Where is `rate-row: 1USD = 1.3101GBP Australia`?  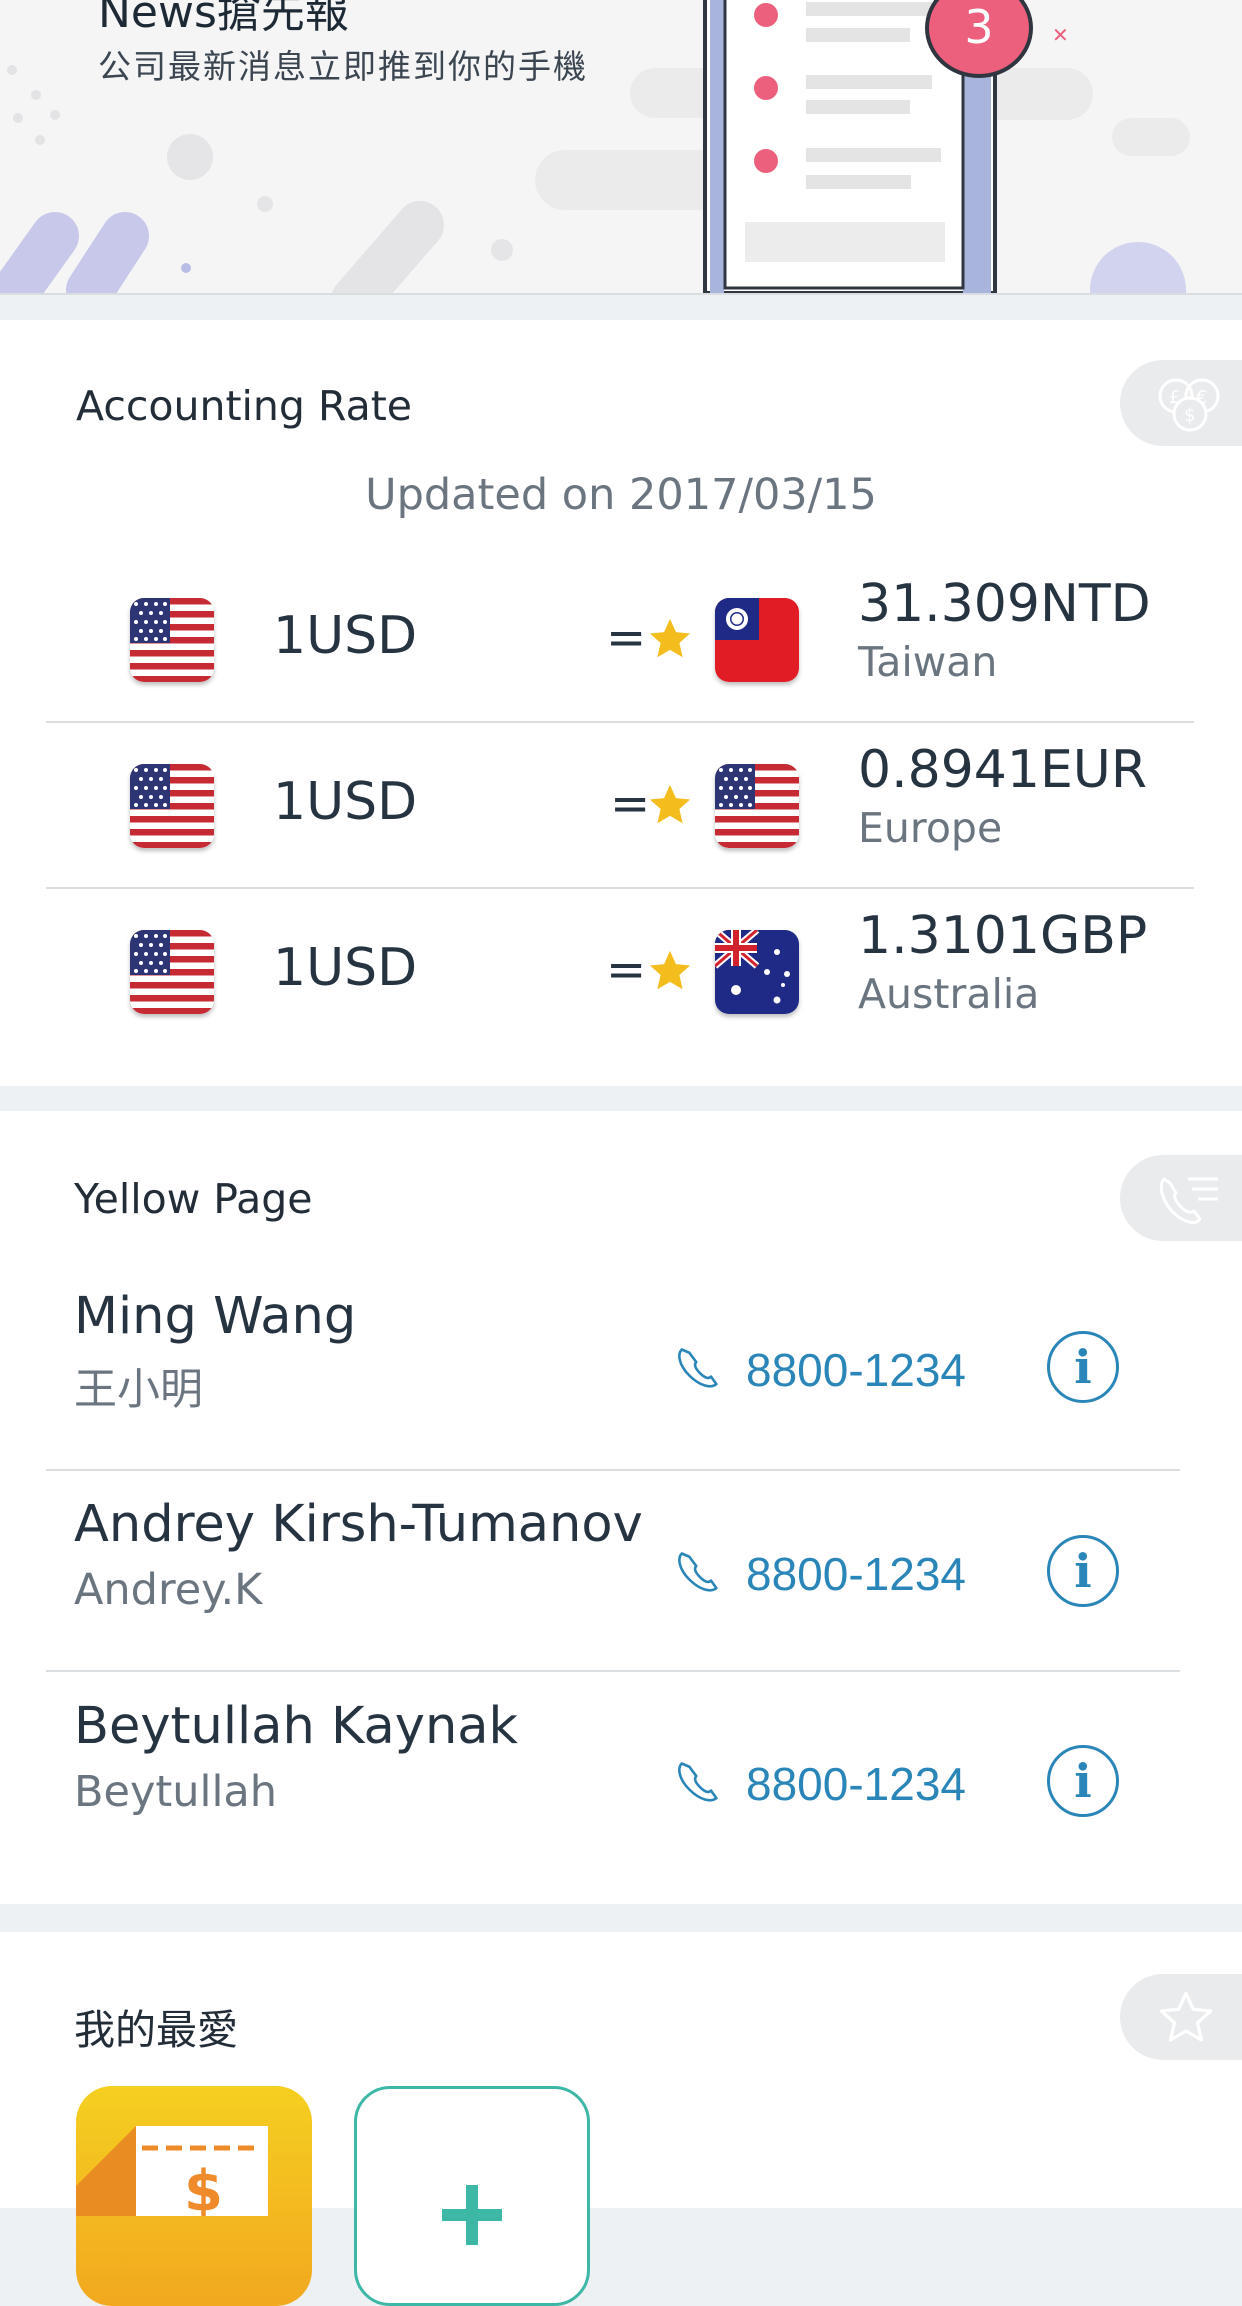 rate-row: 1USD = 1.3101GBP Australia is located at coordinates (621, 973).